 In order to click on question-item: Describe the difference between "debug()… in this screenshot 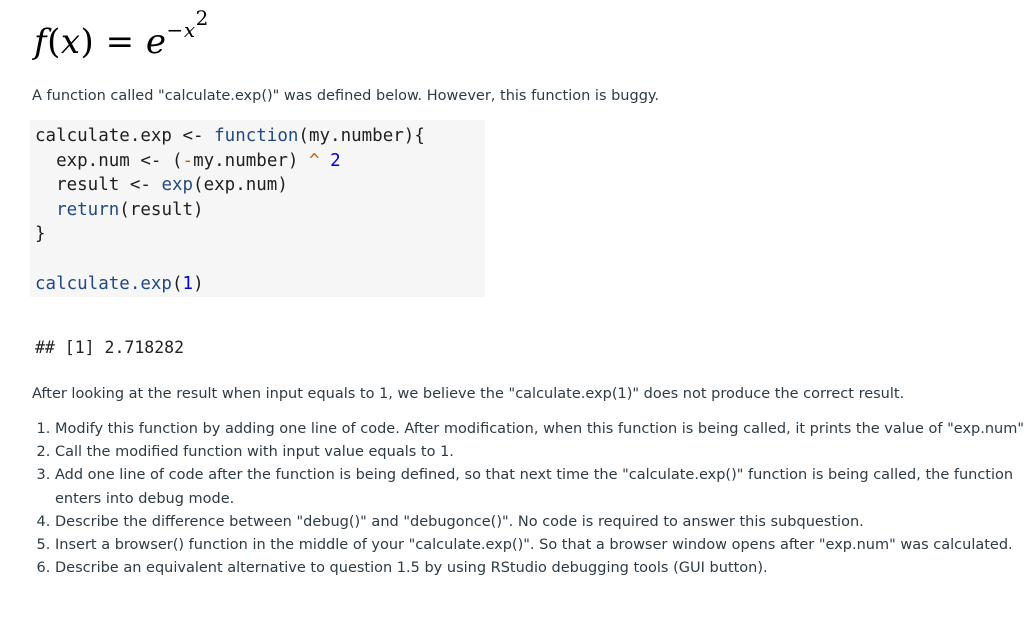, I will do `click(539, 522)`.